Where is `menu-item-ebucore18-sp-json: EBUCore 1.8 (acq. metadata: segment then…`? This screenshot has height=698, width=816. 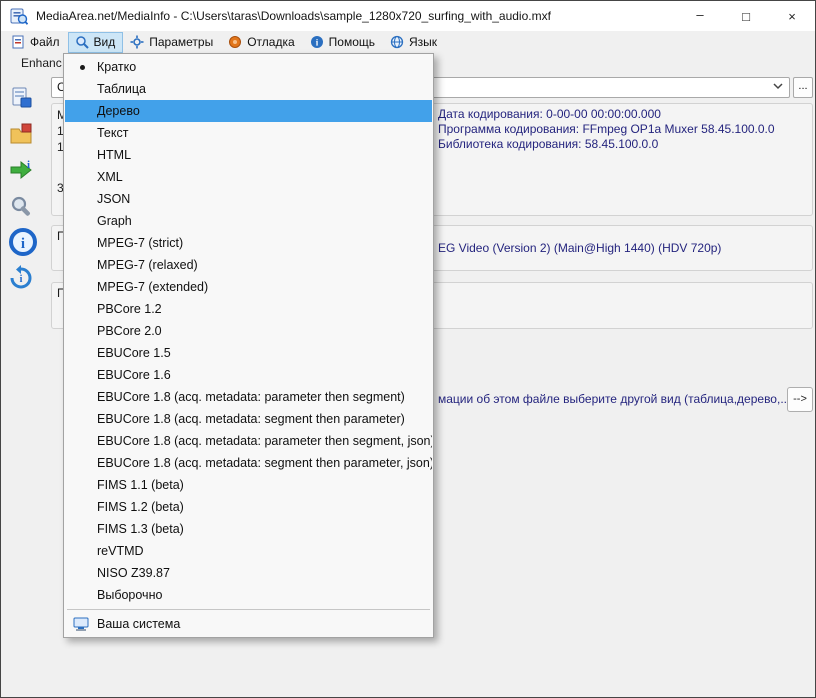
menu-item-ebucore18-sp-json: EBUCore 1.8 (acq. metadata: segment then… is located at coordinates (248, 463).